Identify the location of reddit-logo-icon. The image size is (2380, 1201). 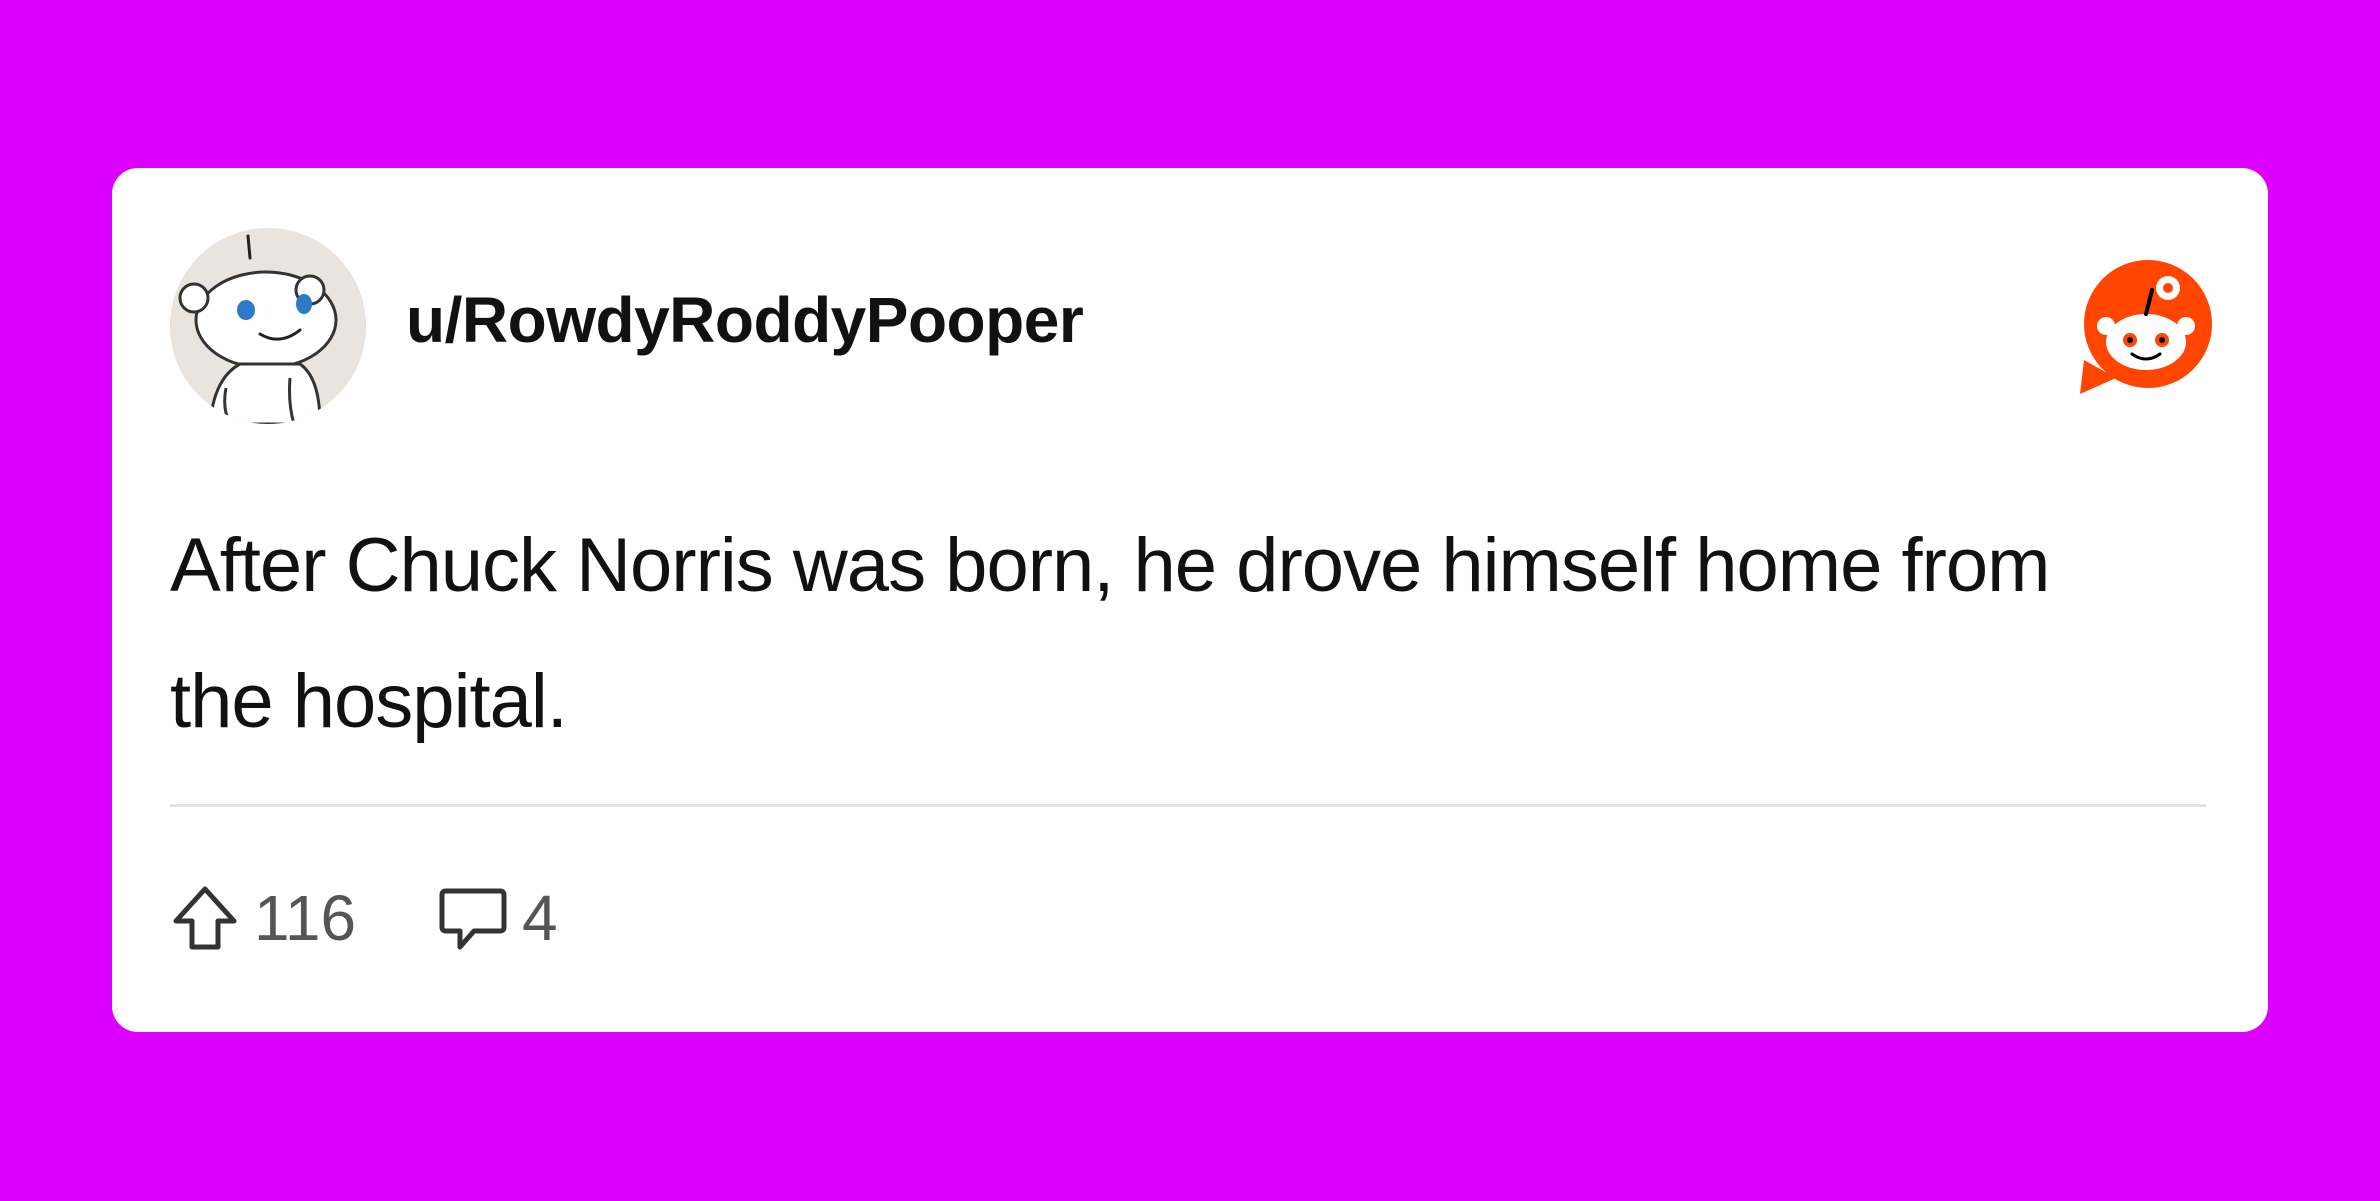
(2147, 327).